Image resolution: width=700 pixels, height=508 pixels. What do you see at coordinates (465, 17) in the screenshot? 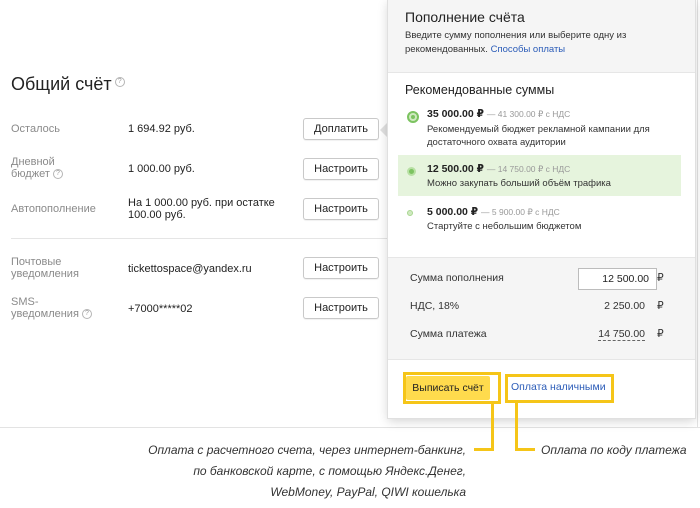
I see `popup-title: Пополнение счёта` at bounding box center [465, 17].